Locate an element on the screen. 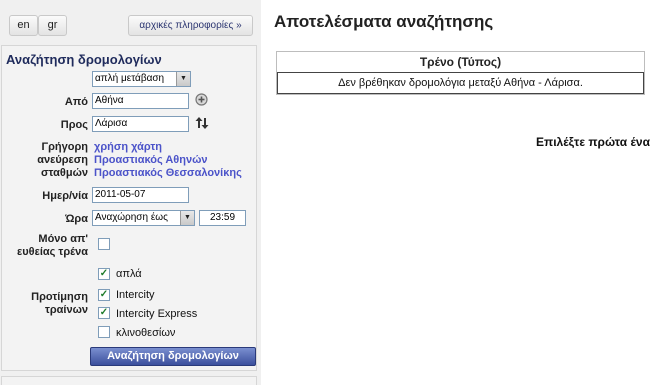 The image size is (652, 385). quick-find-label: Γρήγορη ανεύρεση σταθμών is located at coordinates (45, 160).